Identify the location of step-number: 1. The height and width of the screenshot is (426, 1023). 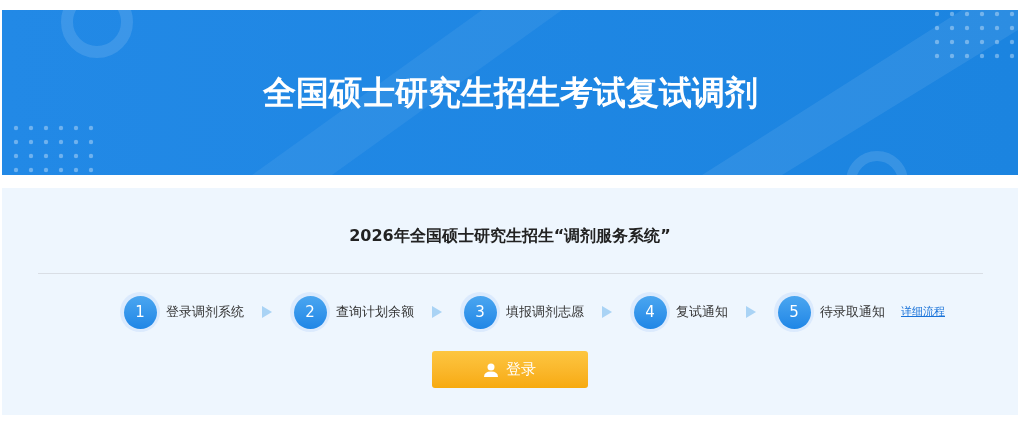
(140, 312).